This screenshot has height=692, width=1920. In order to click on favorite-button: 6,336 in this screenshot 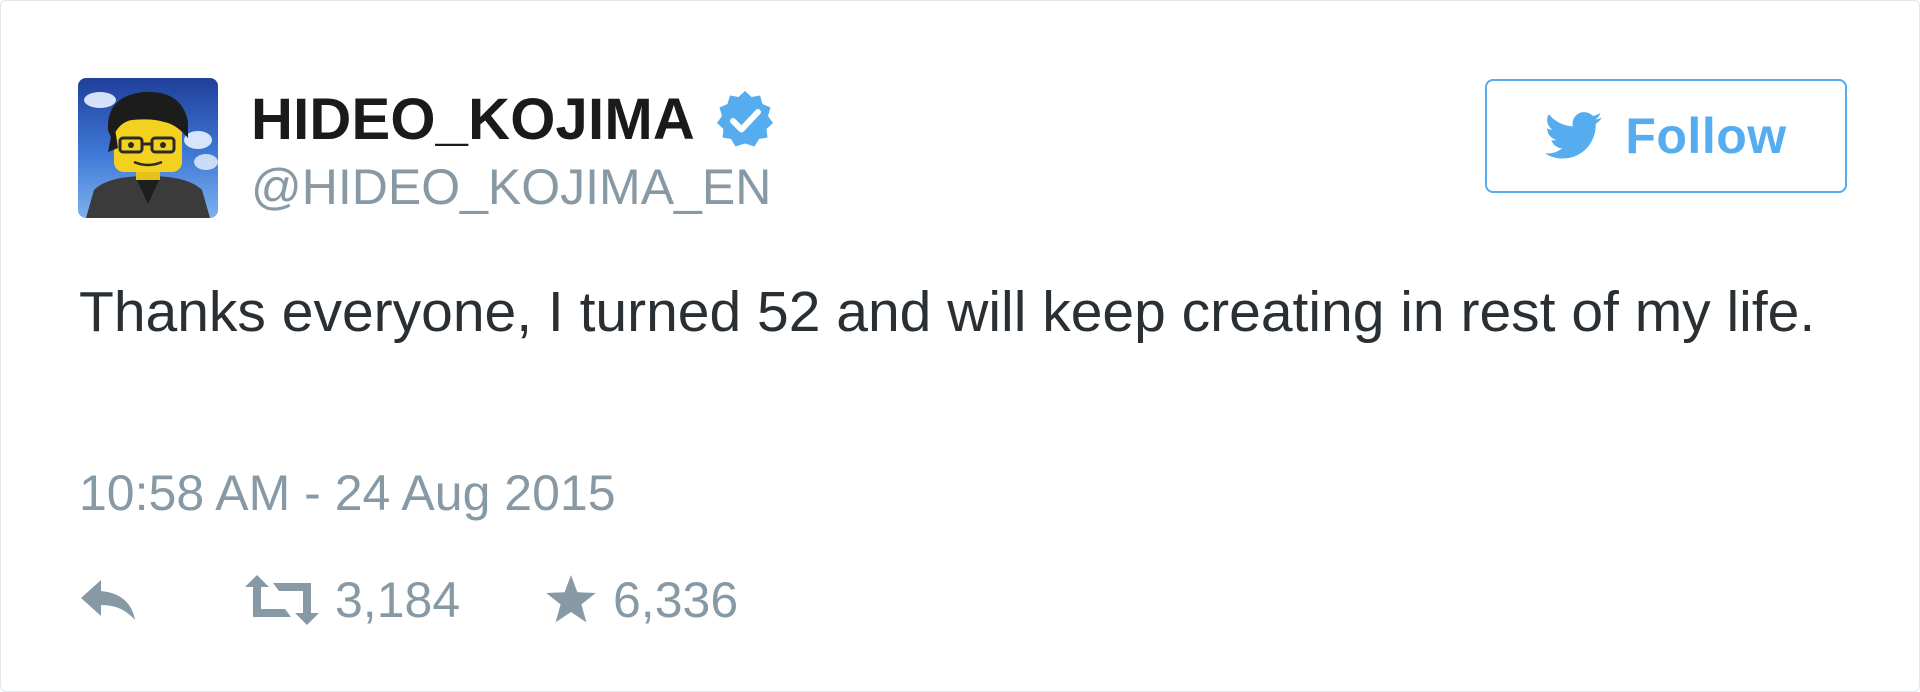, I will do `click(641, 600)`.